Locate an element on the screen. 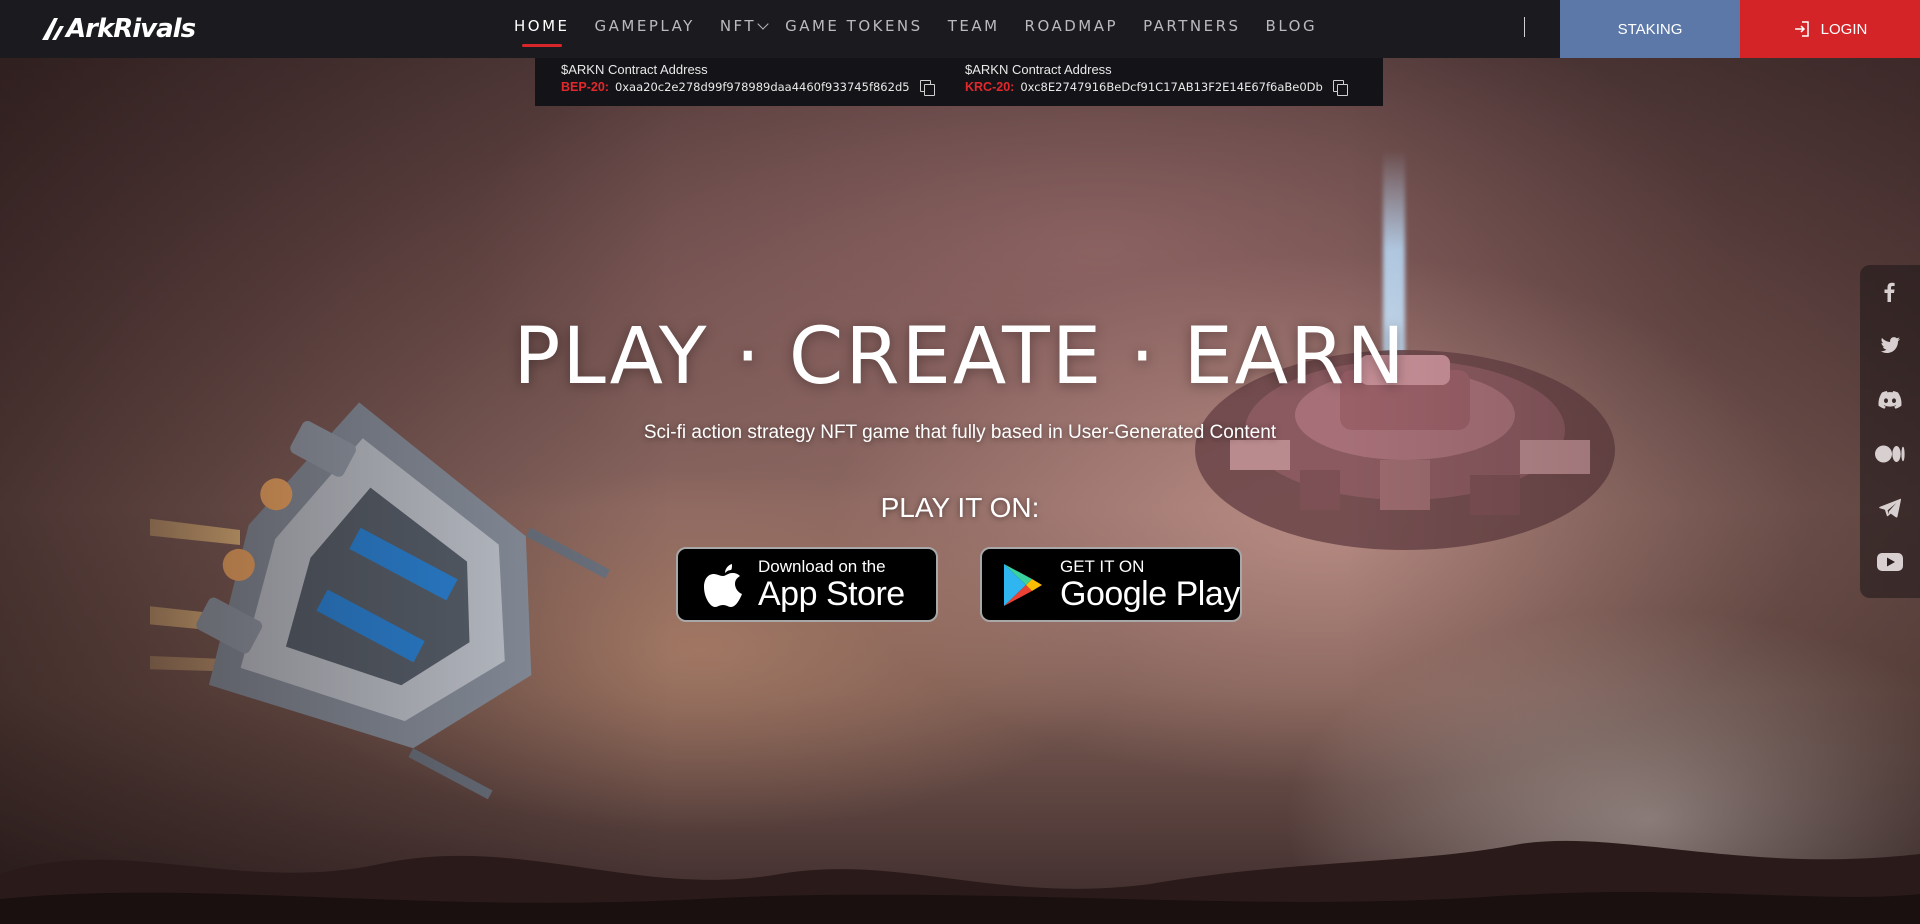 This screenshot has width=1920, height=924. twitter-link is located at coordinates (1890, 346).